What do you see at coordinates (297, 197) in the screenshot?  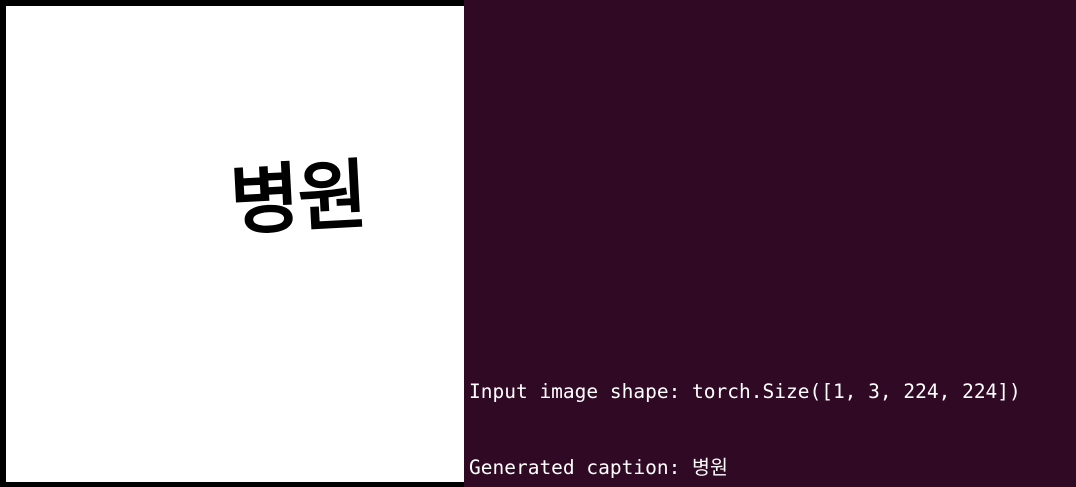 I see `handwritten-korean-text: 병원` at bounding box center [297, 197].